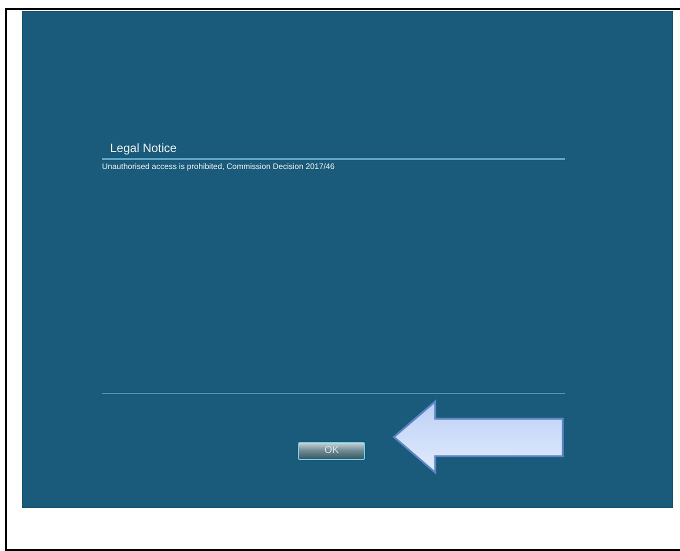 The height and width of the screenshot is (551, 680). Describe the element at coordinates (219, 167) in the screenshot. I see `notice-message: Unauthorised access is prohibited, Commission Decision 2017/46` at that location.